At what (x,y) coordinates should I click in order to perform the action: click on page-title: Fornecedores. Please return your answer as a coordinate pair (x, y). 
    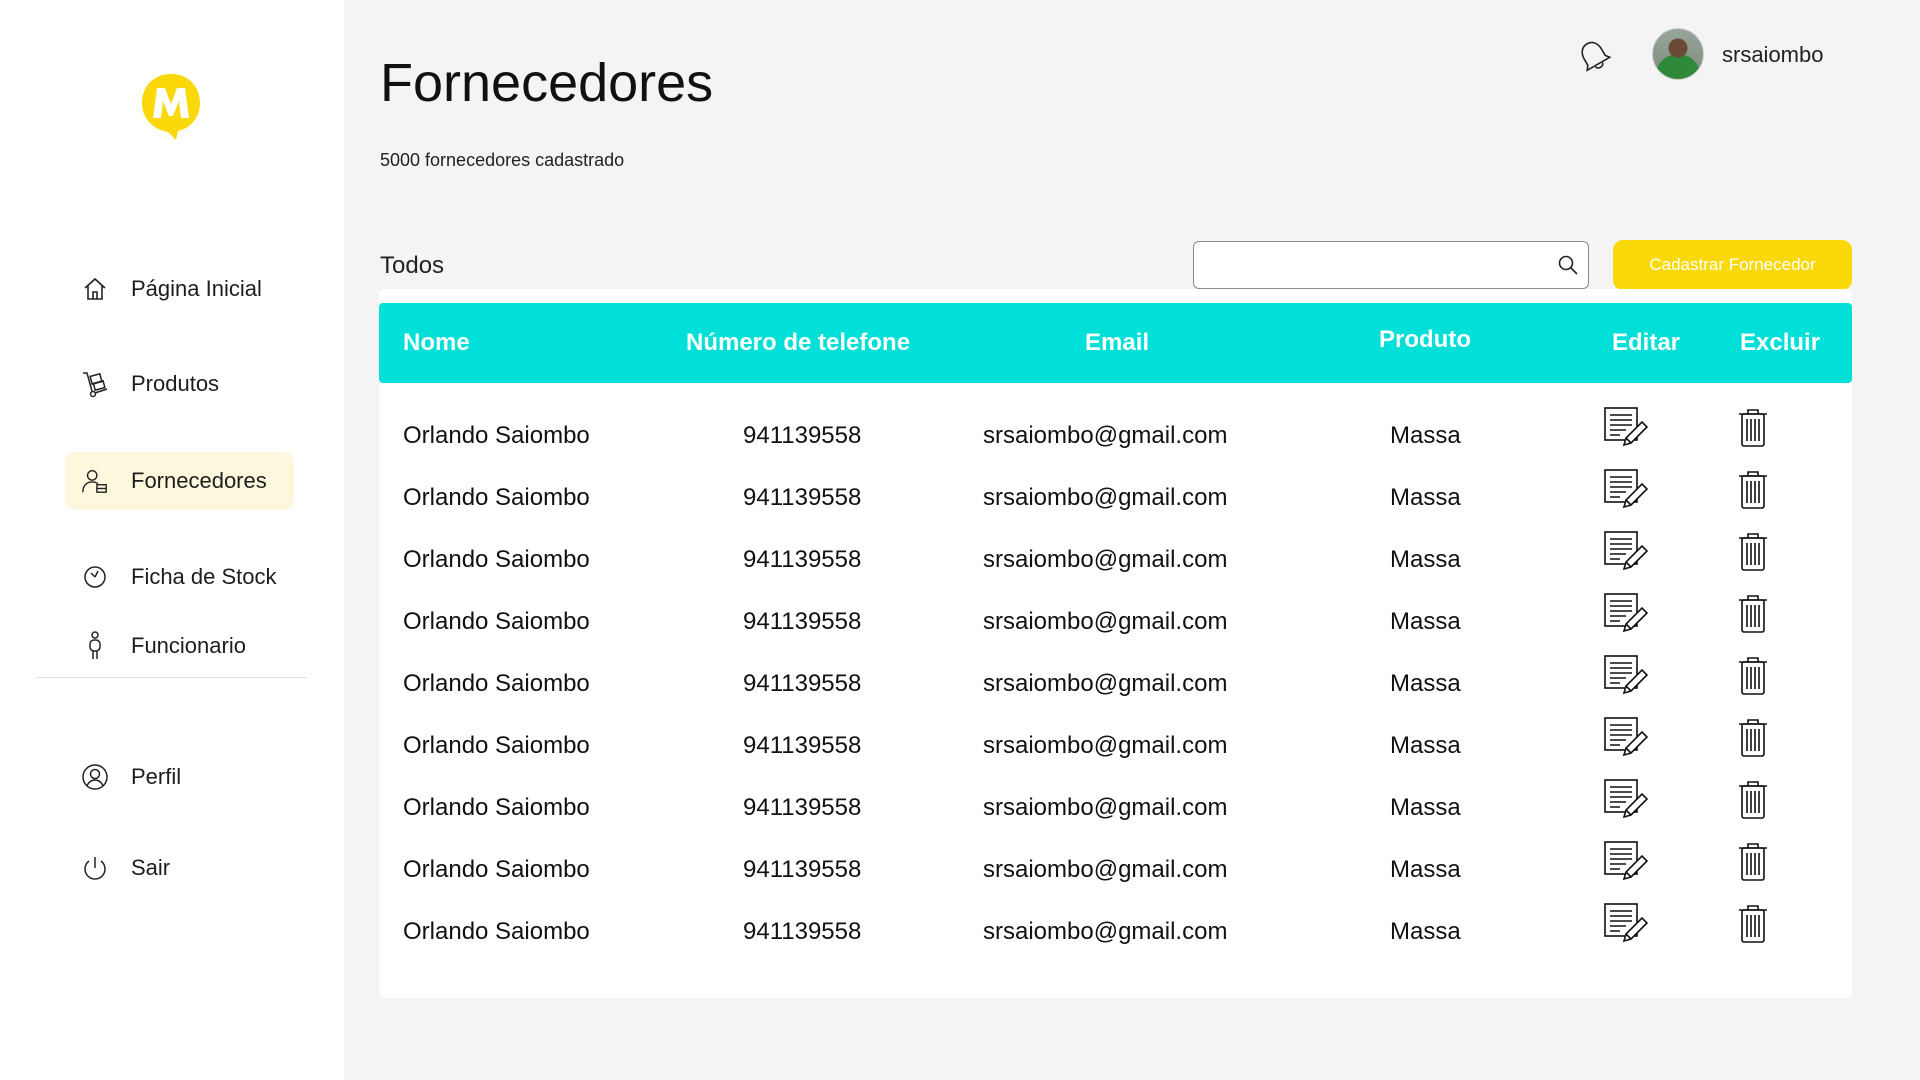
    Looking at the image, I should click on (547, 83).